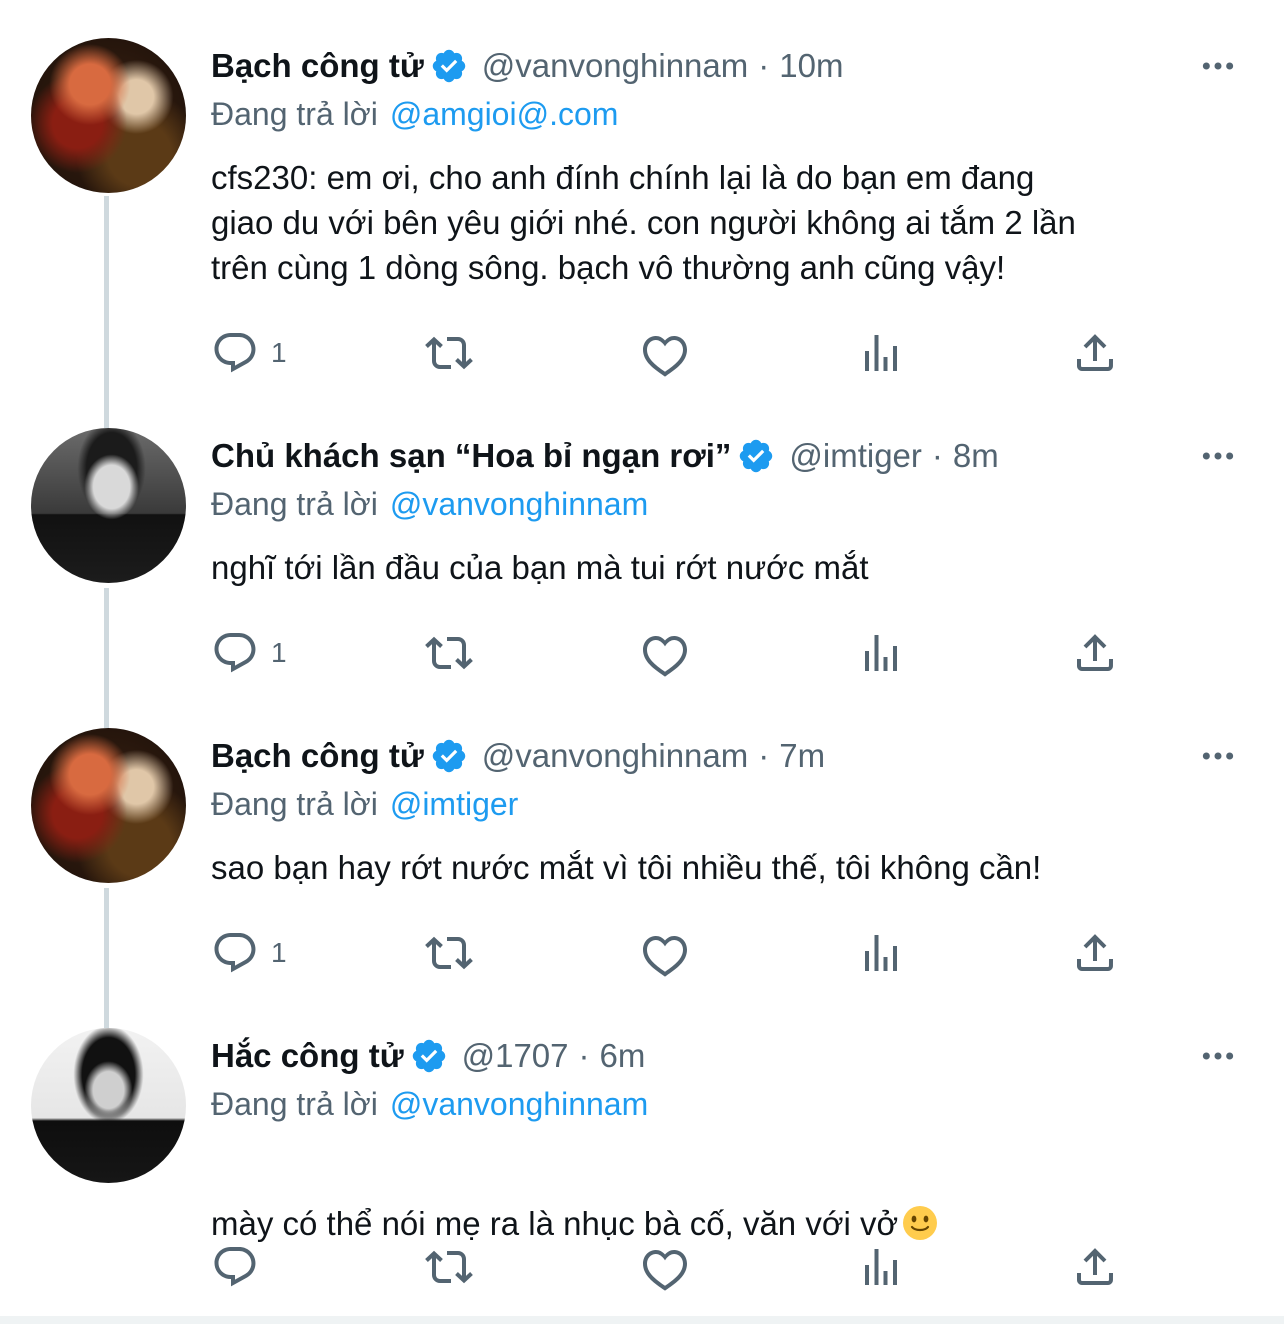  I want to click on bottom-divider, so click(642, 1320).